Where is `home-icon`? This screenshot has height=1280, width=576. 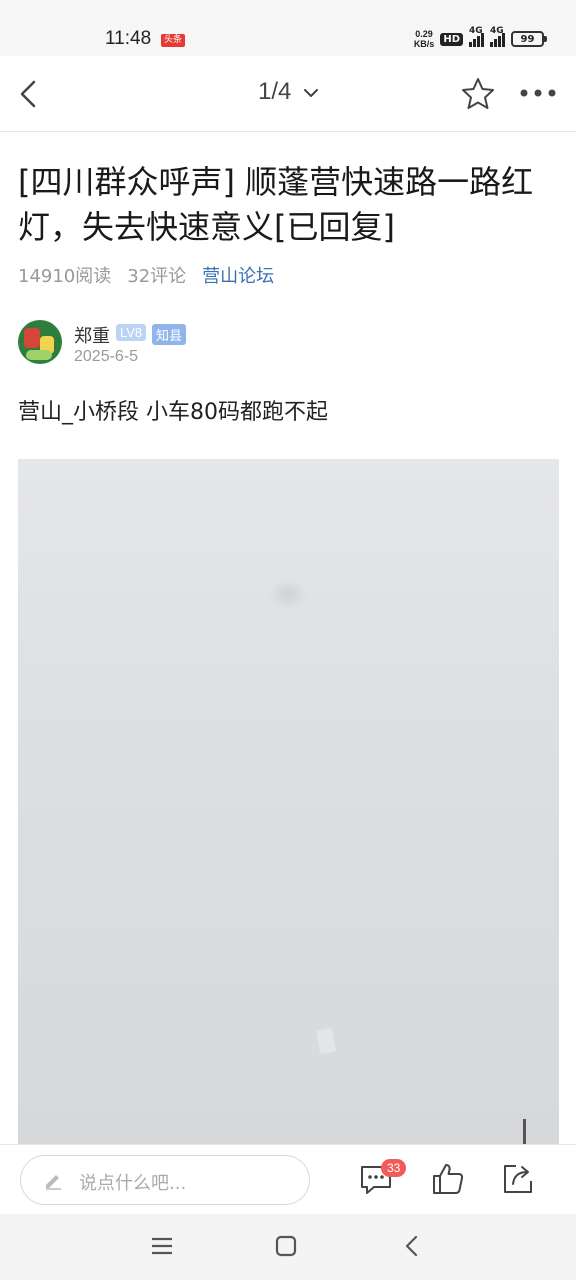
home-icon is located at coordinates (286, 1246).